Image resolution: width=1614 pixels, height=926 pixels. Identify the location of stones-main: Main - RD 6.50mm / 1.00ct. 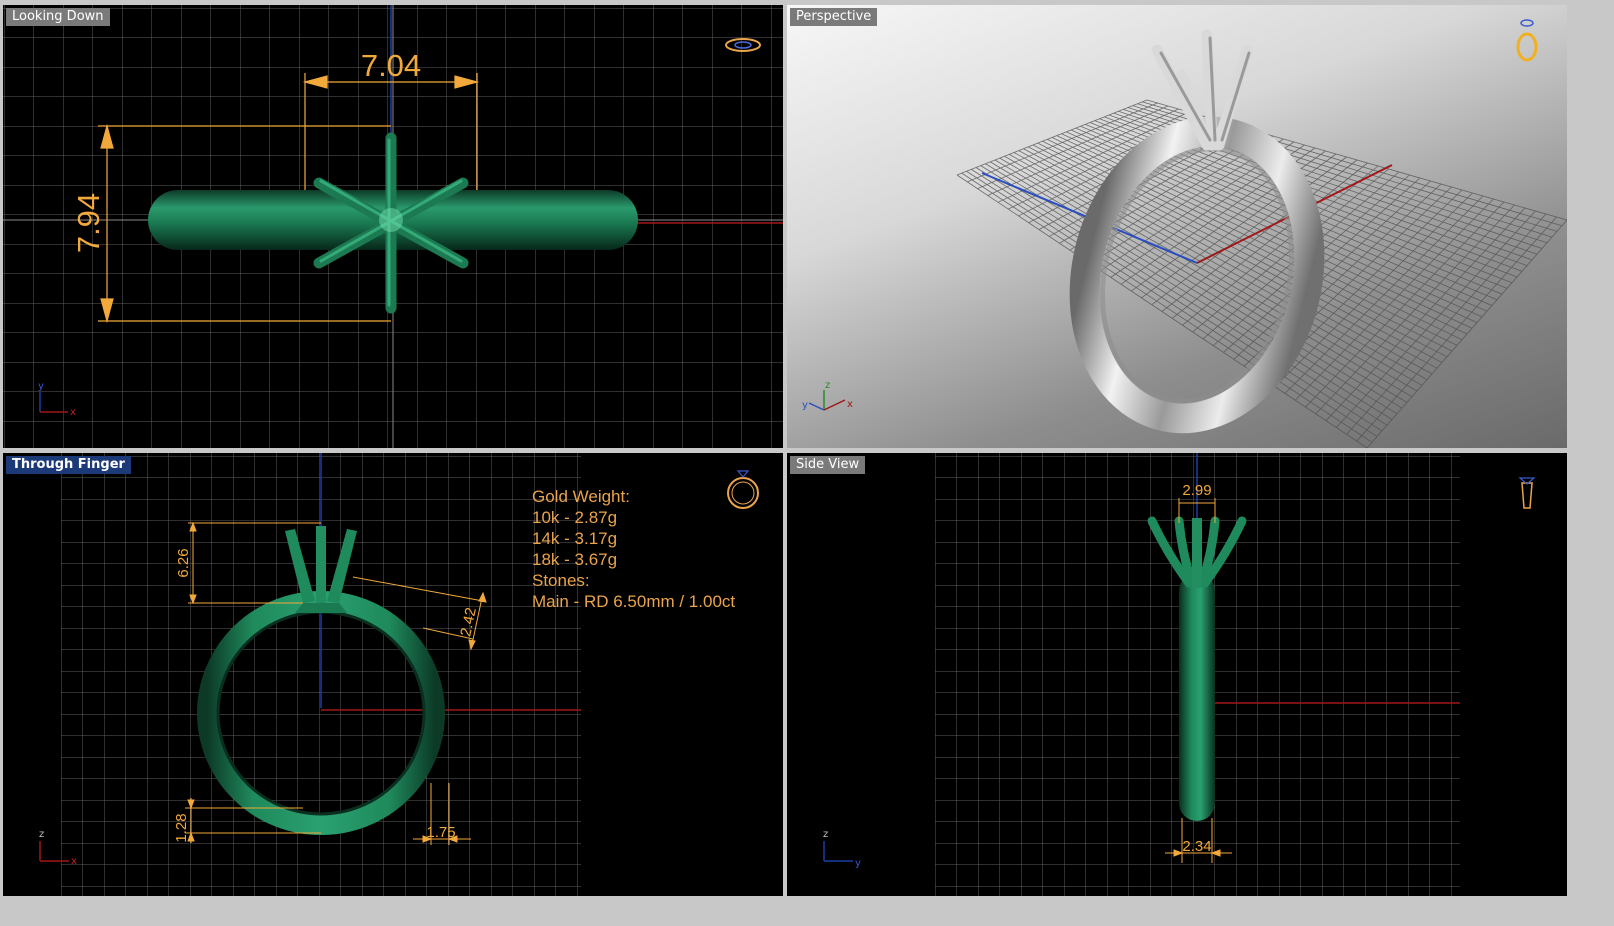
(633, 601).